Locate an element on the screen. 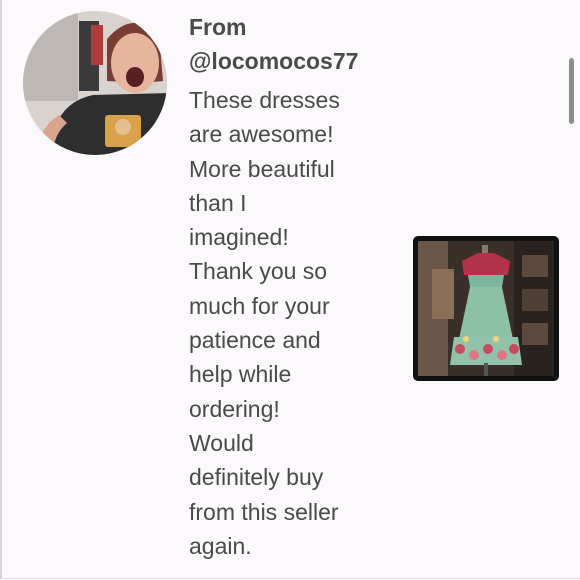 The width and height of the screenshot is (580, 580). reviewer-username: @locomocos77 is located at coordinates (294, 61).